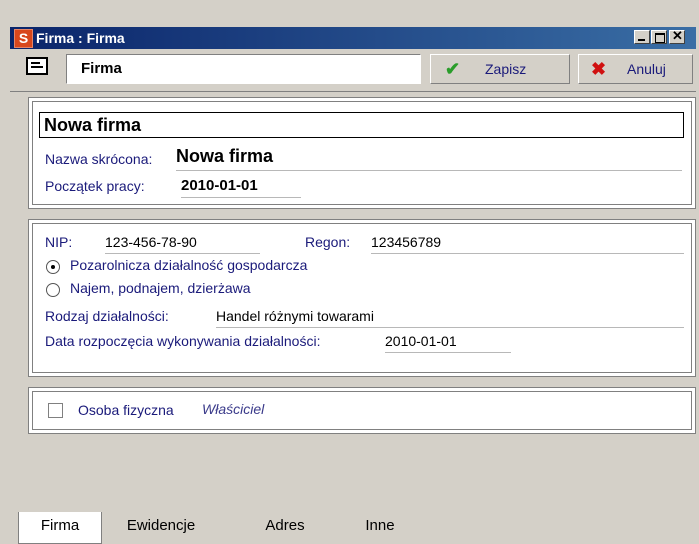 The width and height of the screenshot is (699, 544). I want to click on nip-field: 123-456-78-90, so click(182, 244).